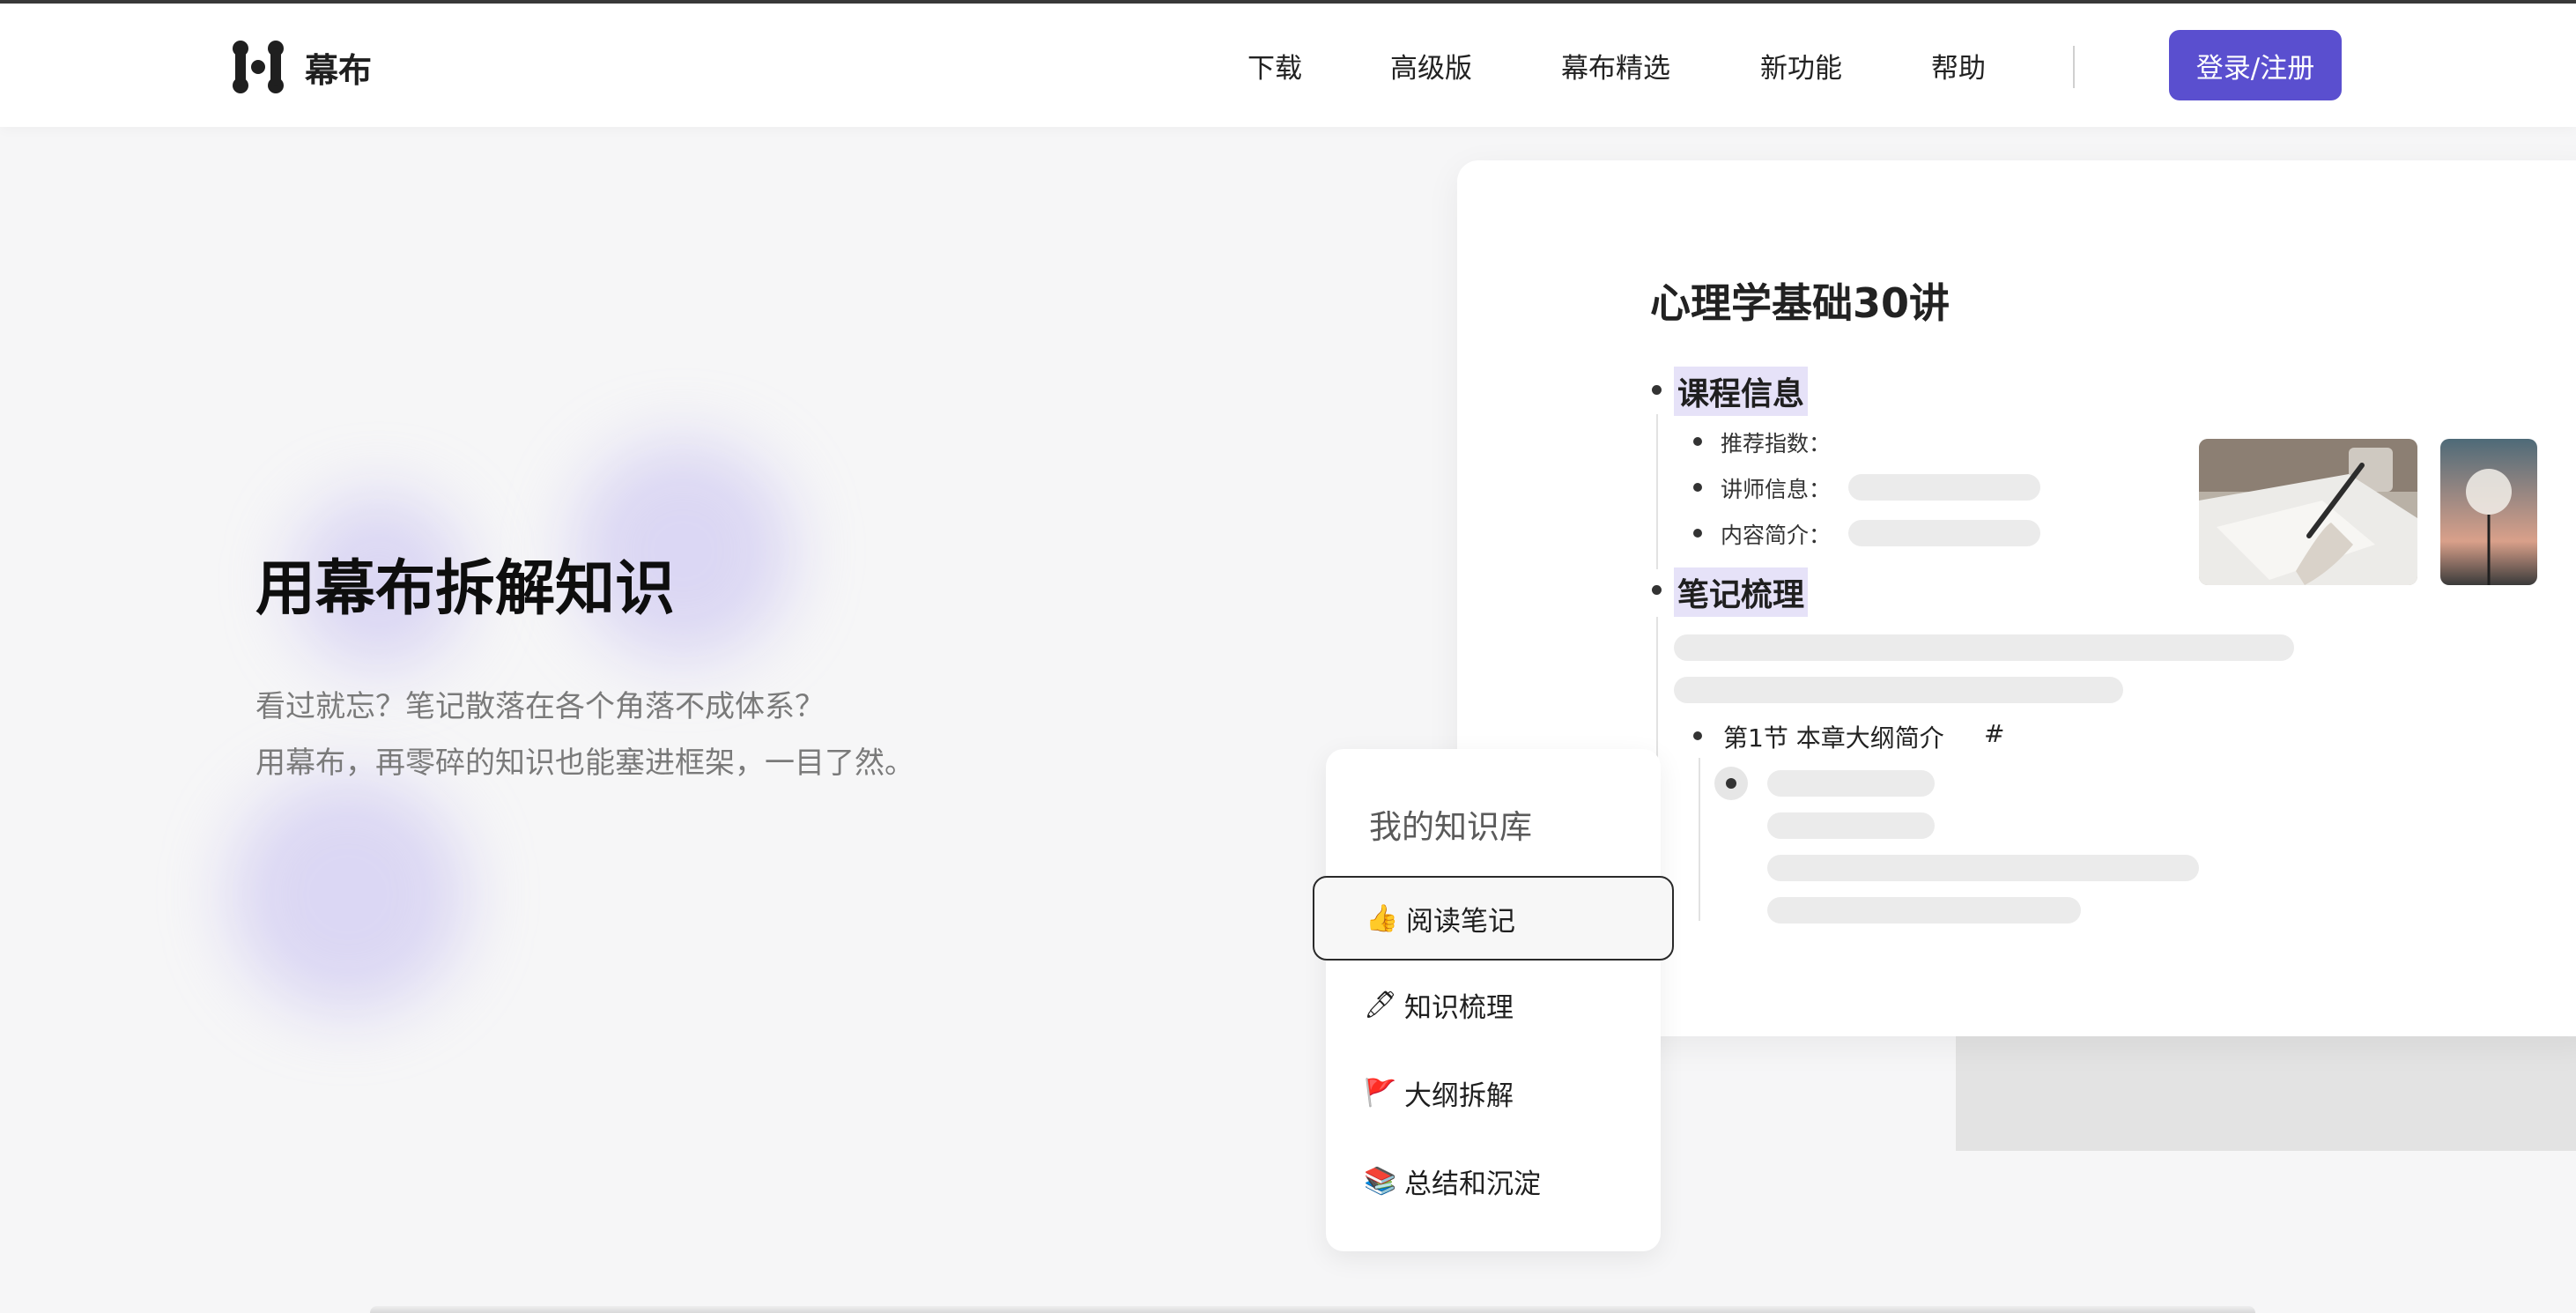 The image size is (2576, 1313). What do you see at coordinates (1801, 303) in the screenshot?
I see `doc-title: 心理学基础30讲` at bounding box center [1801, 303].